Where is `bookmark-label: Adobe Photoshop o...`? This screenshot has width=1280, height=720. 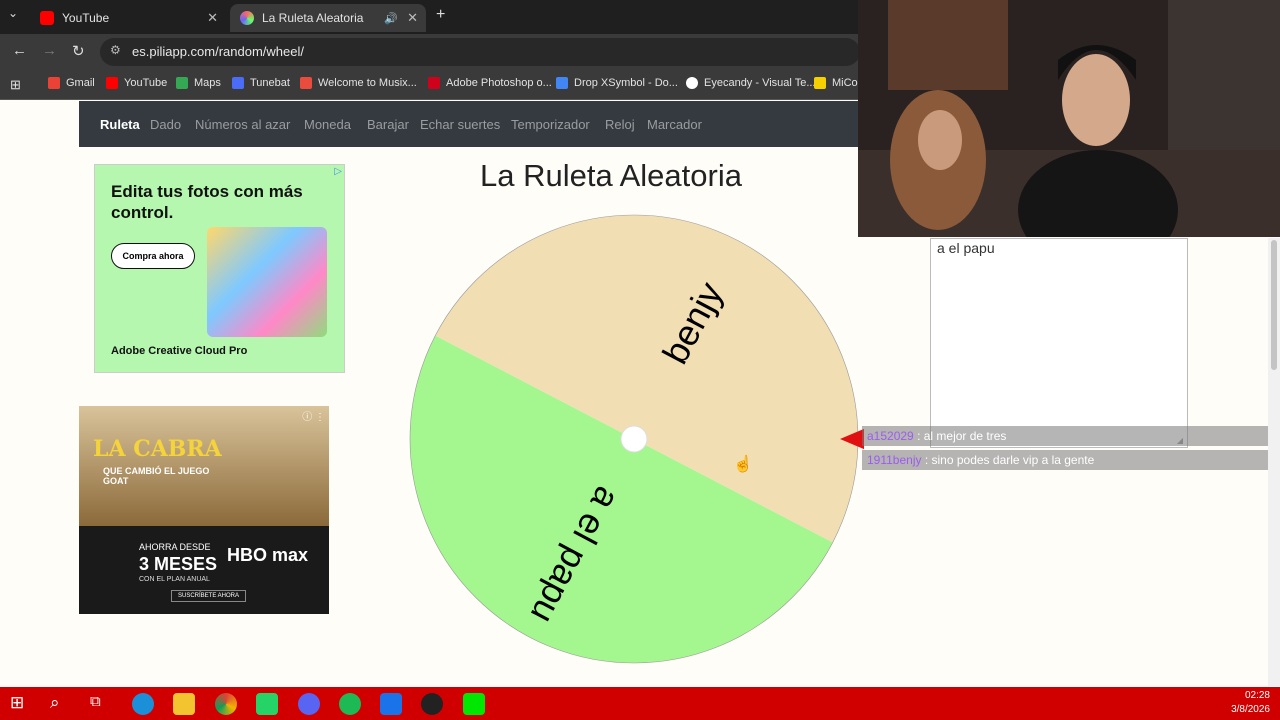 bookmark-label: Adobe Photoshop o... is located at coordinates (499, 83).